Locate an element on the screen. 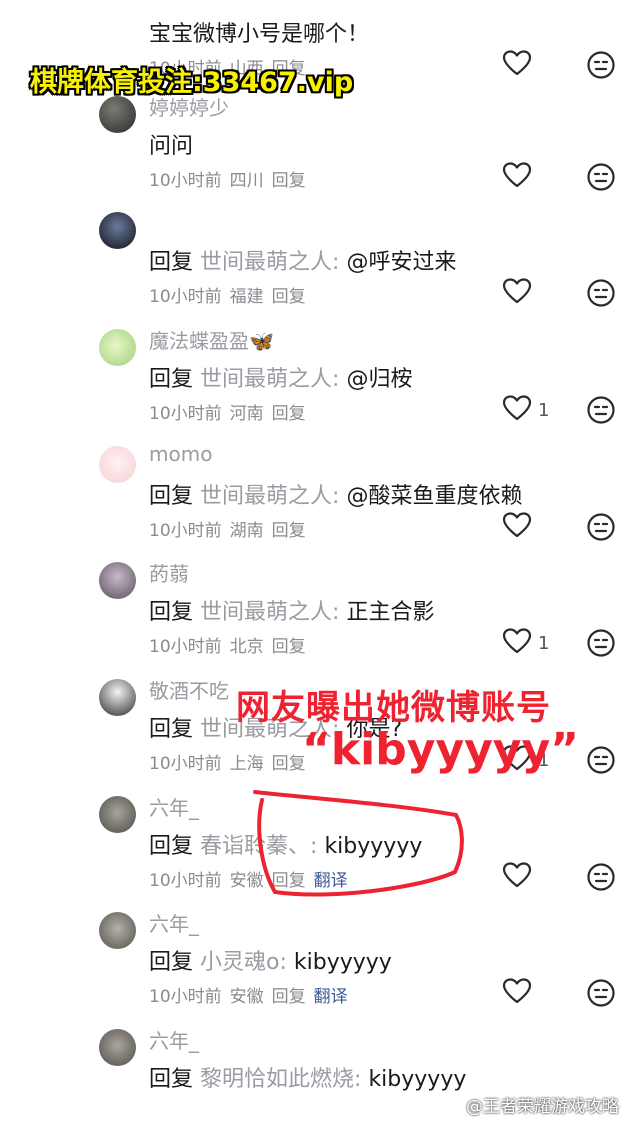 This screenshot has height=1146, width=640. watermark-text: @王者荣耀游戏攻略 is located at coordinates (542, 1107).